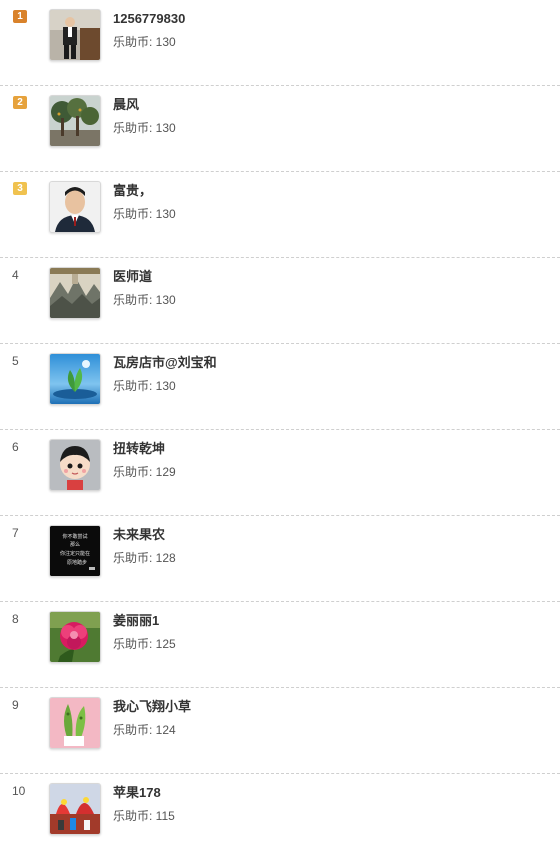  I want to click on svg-text: 你不敢尝试, so click(74, 536).